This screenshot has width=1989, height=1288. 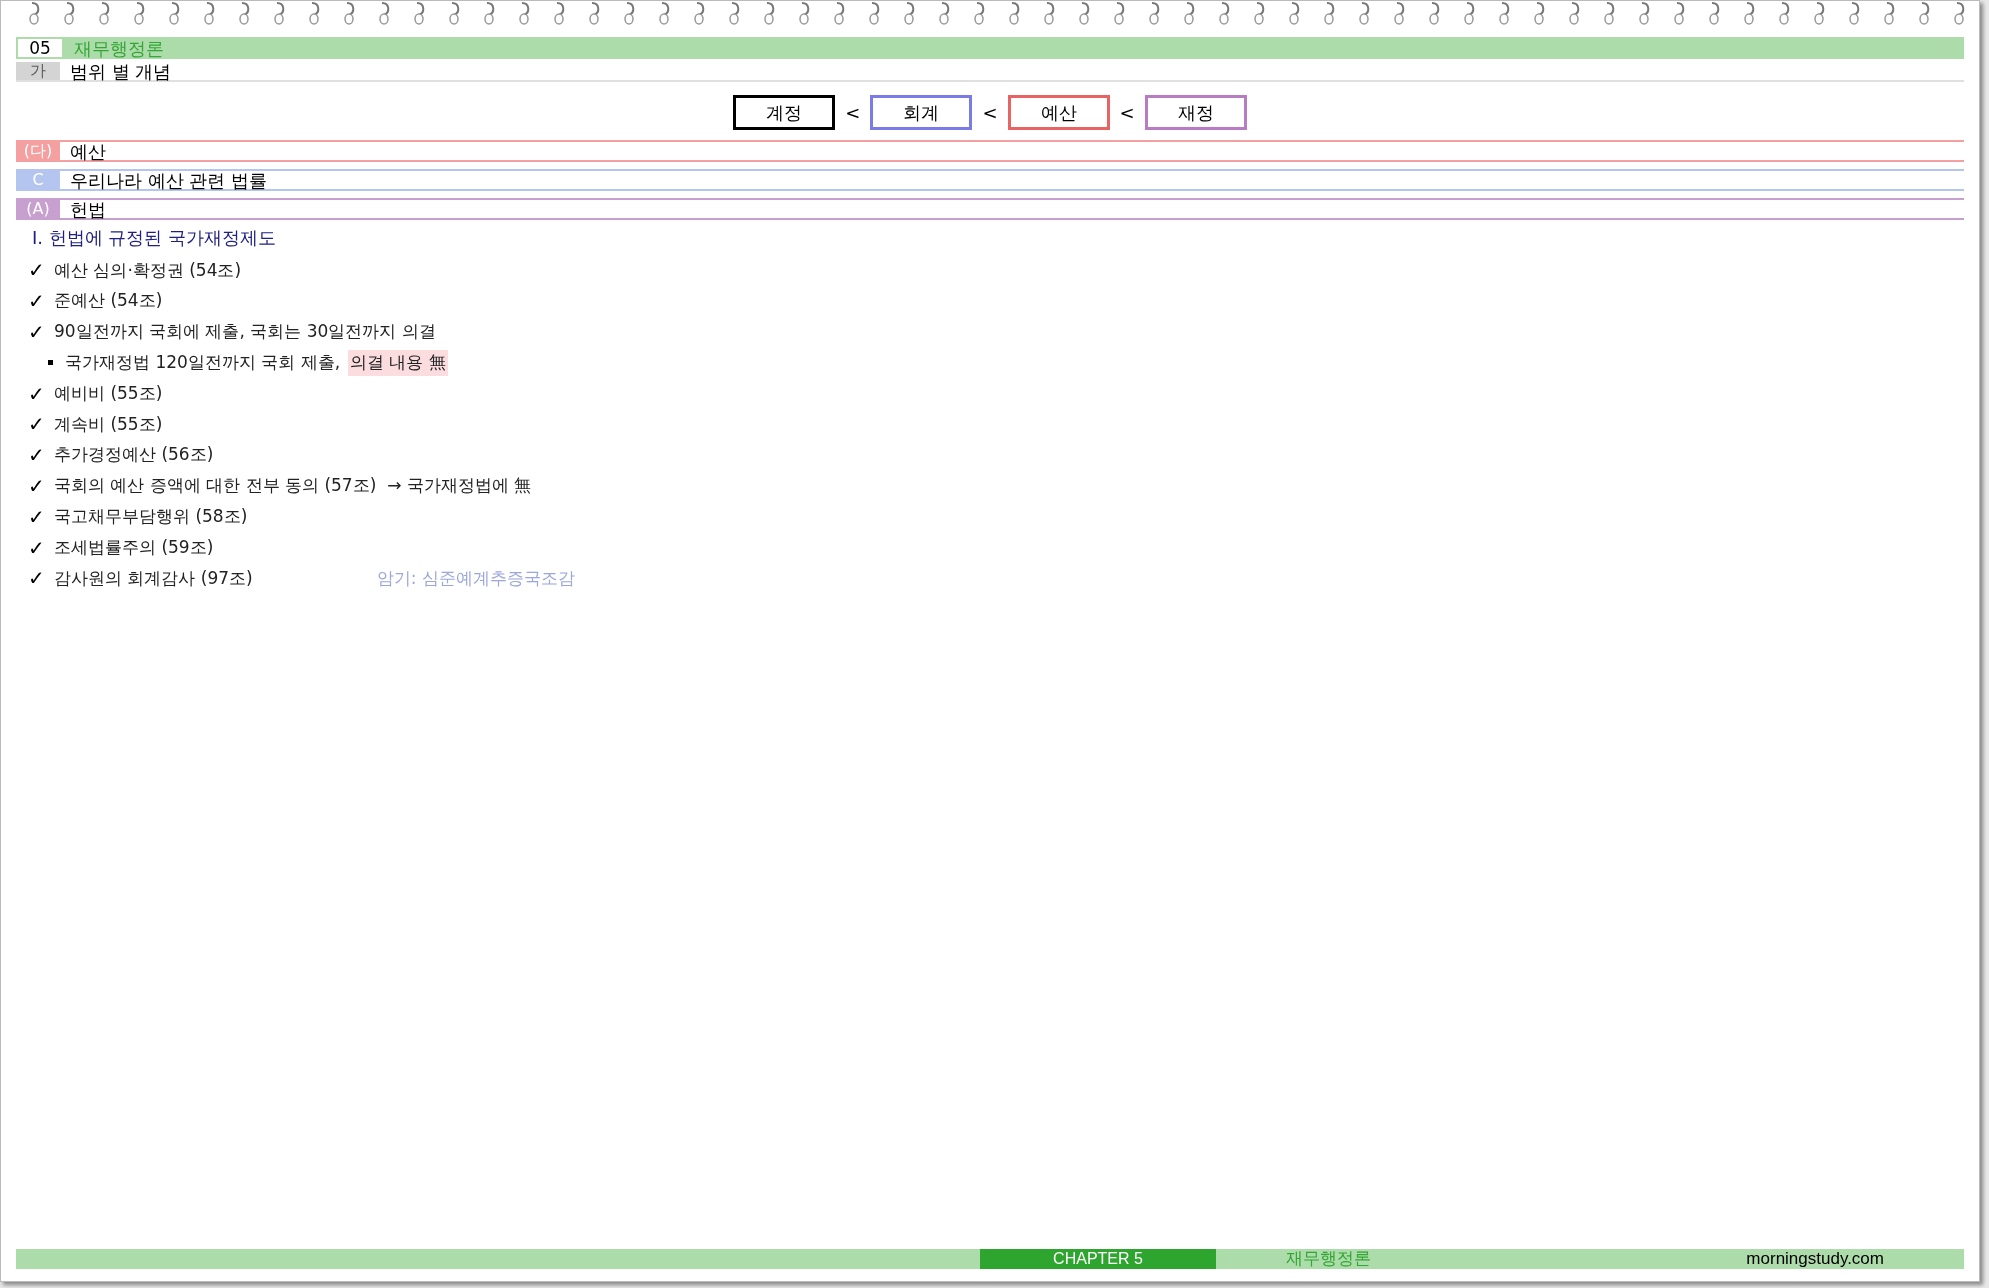 What do you see at coordinates (38, 180) in the screenshot?
I see `section-marker: C` at bounding box center [38, 180].